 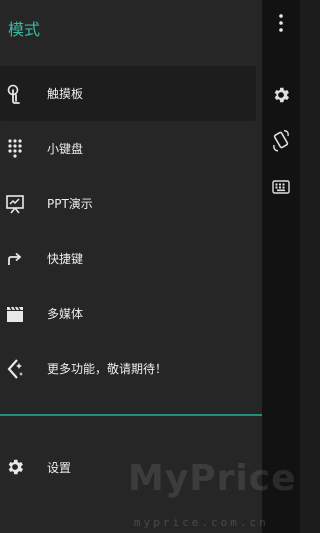 What do you see at coordinates (59, 467) in the screenshot?
I see `settings-label: 设置` at bounding box center [59, 467].